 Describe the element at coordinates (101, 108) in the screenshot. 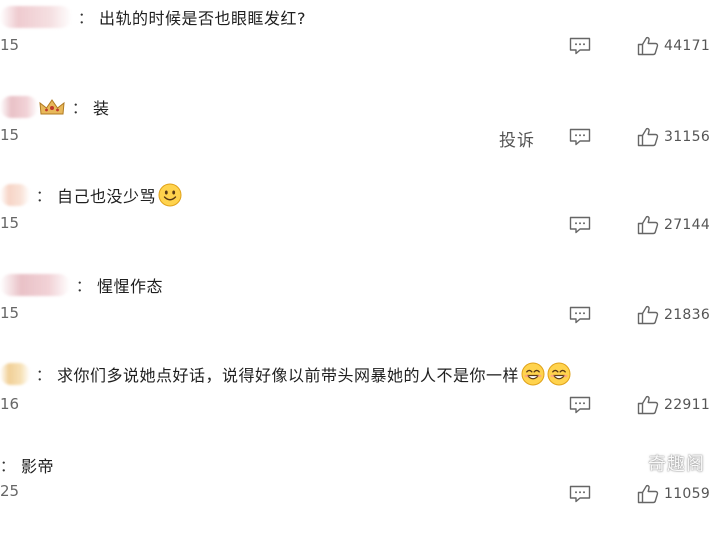

I see `comment-text: 装` at that location.